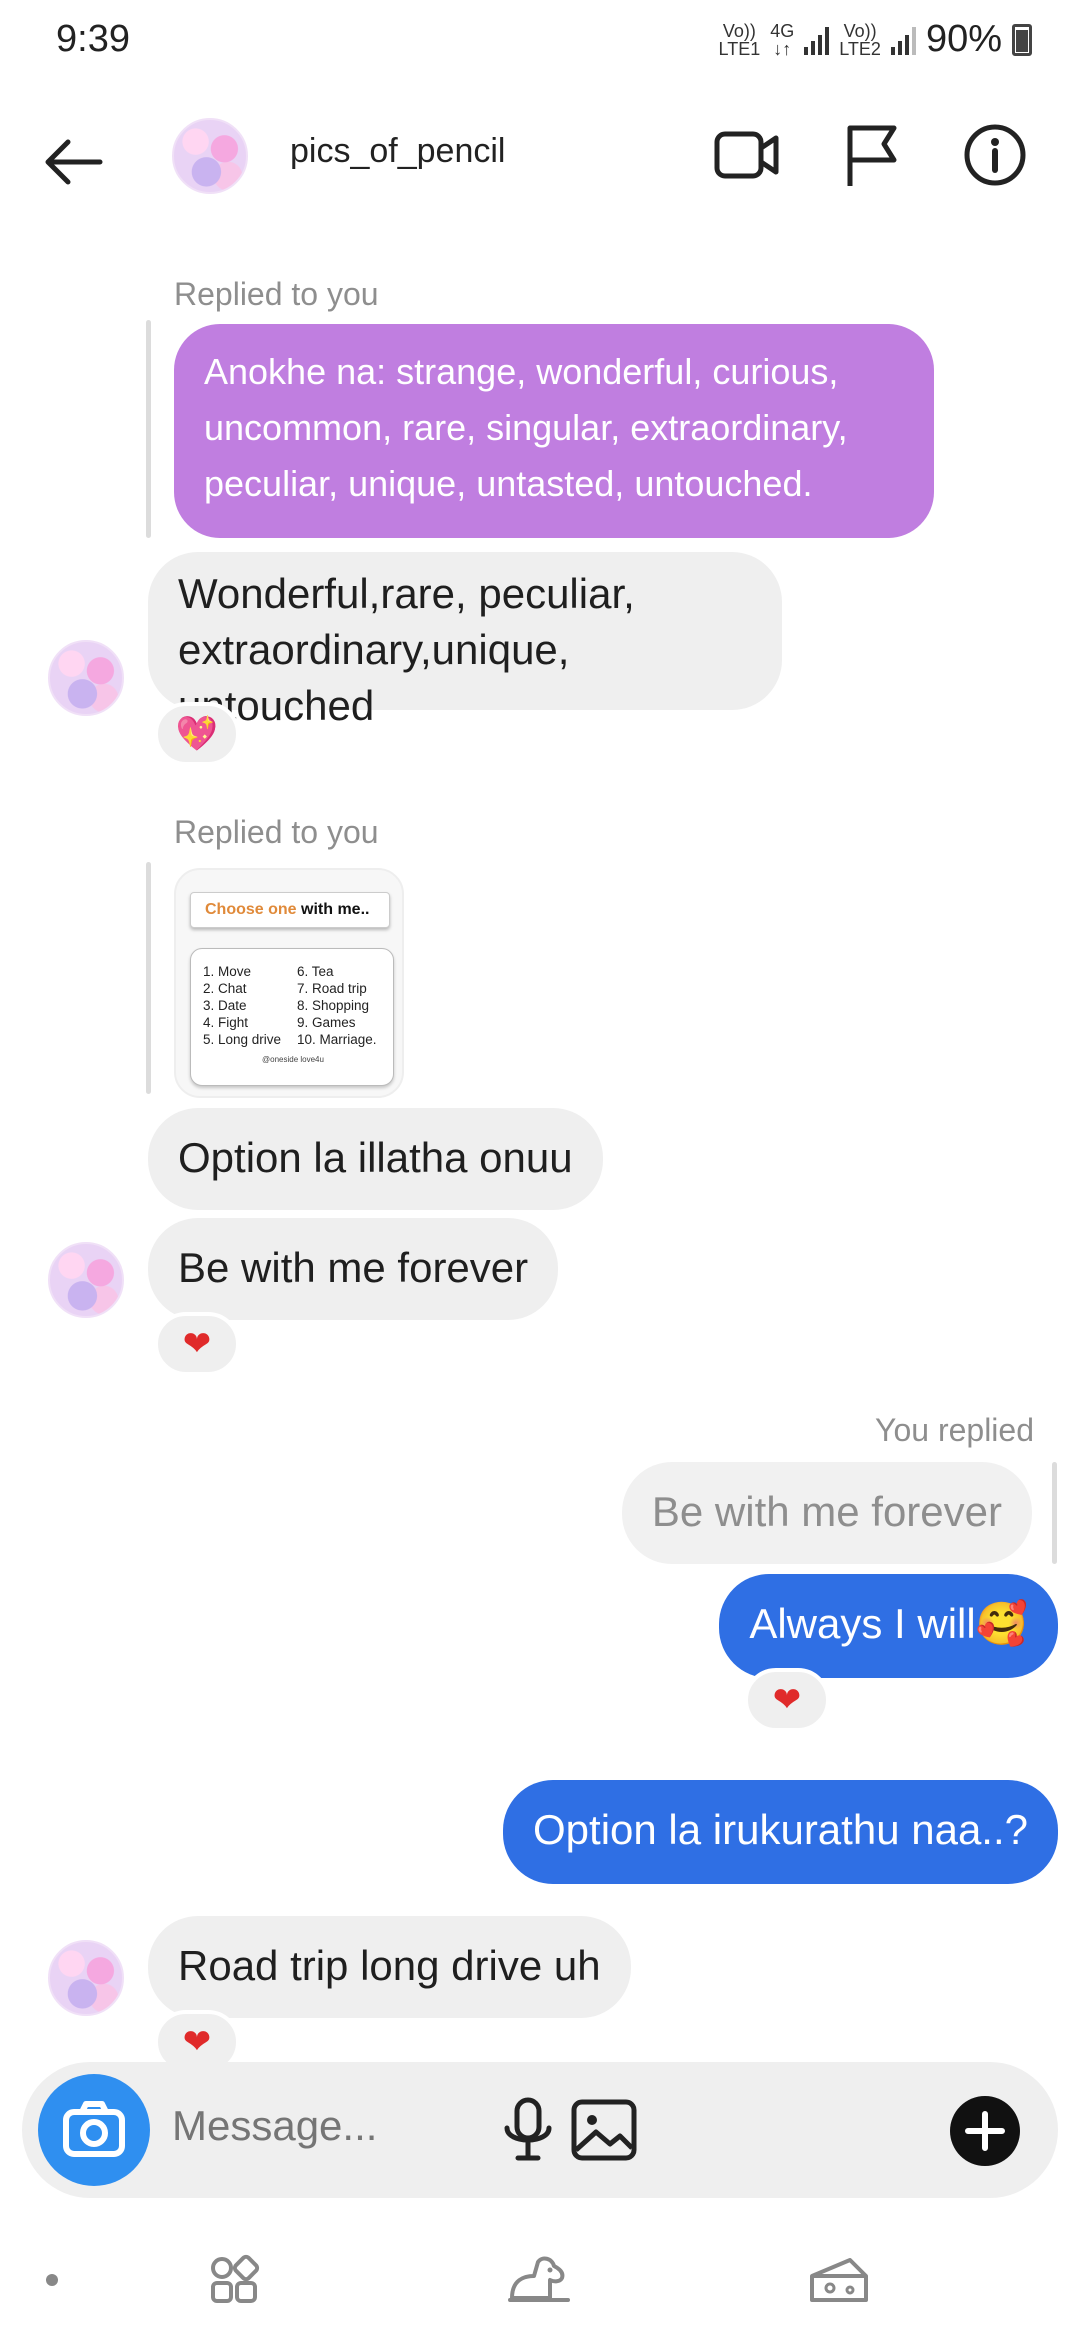  I want to click on apps-icon, so click(234, 2280).